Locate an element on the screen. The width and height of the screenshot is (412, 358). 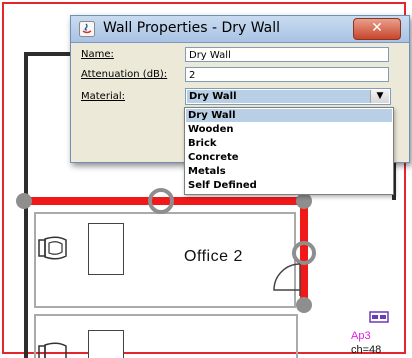
chevron-down-icon: ▼ is located at coordinates (379, 96).